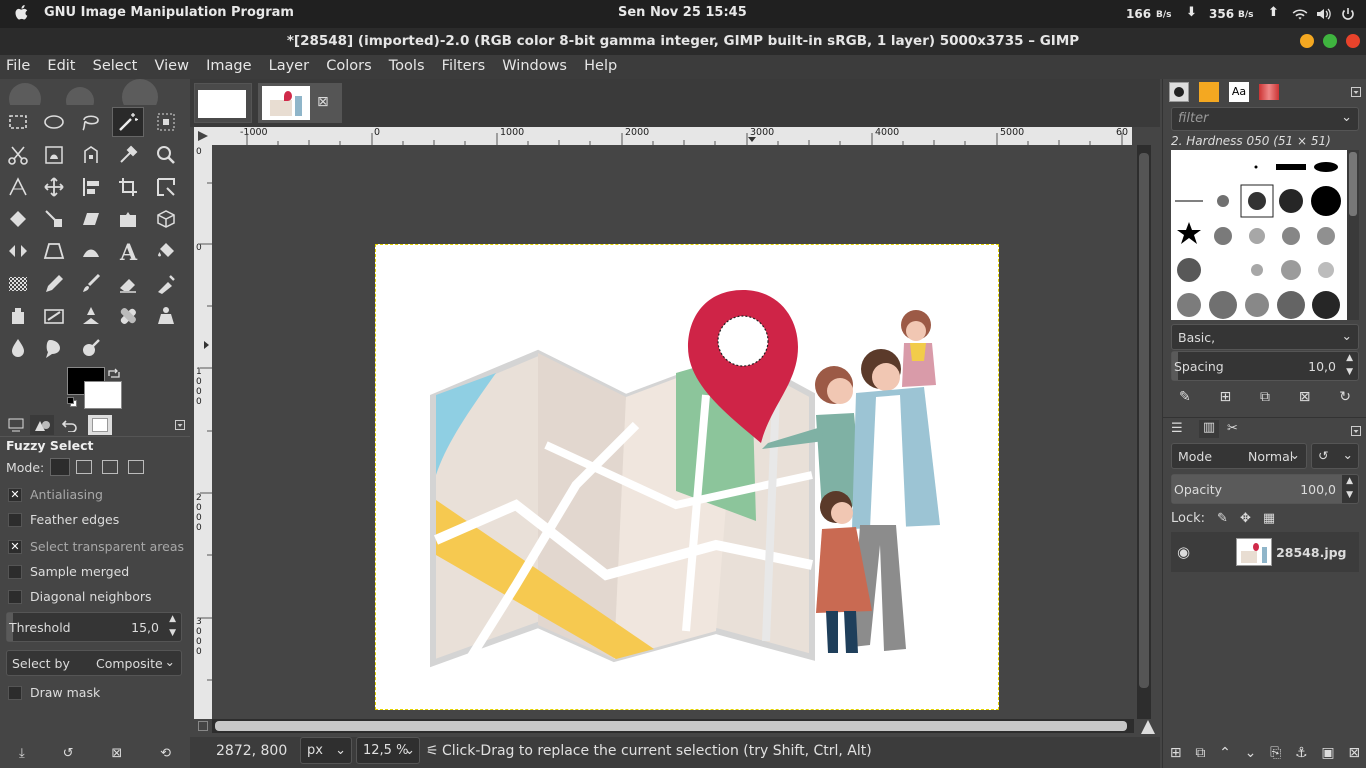 Image resolution: width=1366 pixels, height=768 pixels. I want to click on clock: Sen Nov 25 15:45, so click(682, 12).